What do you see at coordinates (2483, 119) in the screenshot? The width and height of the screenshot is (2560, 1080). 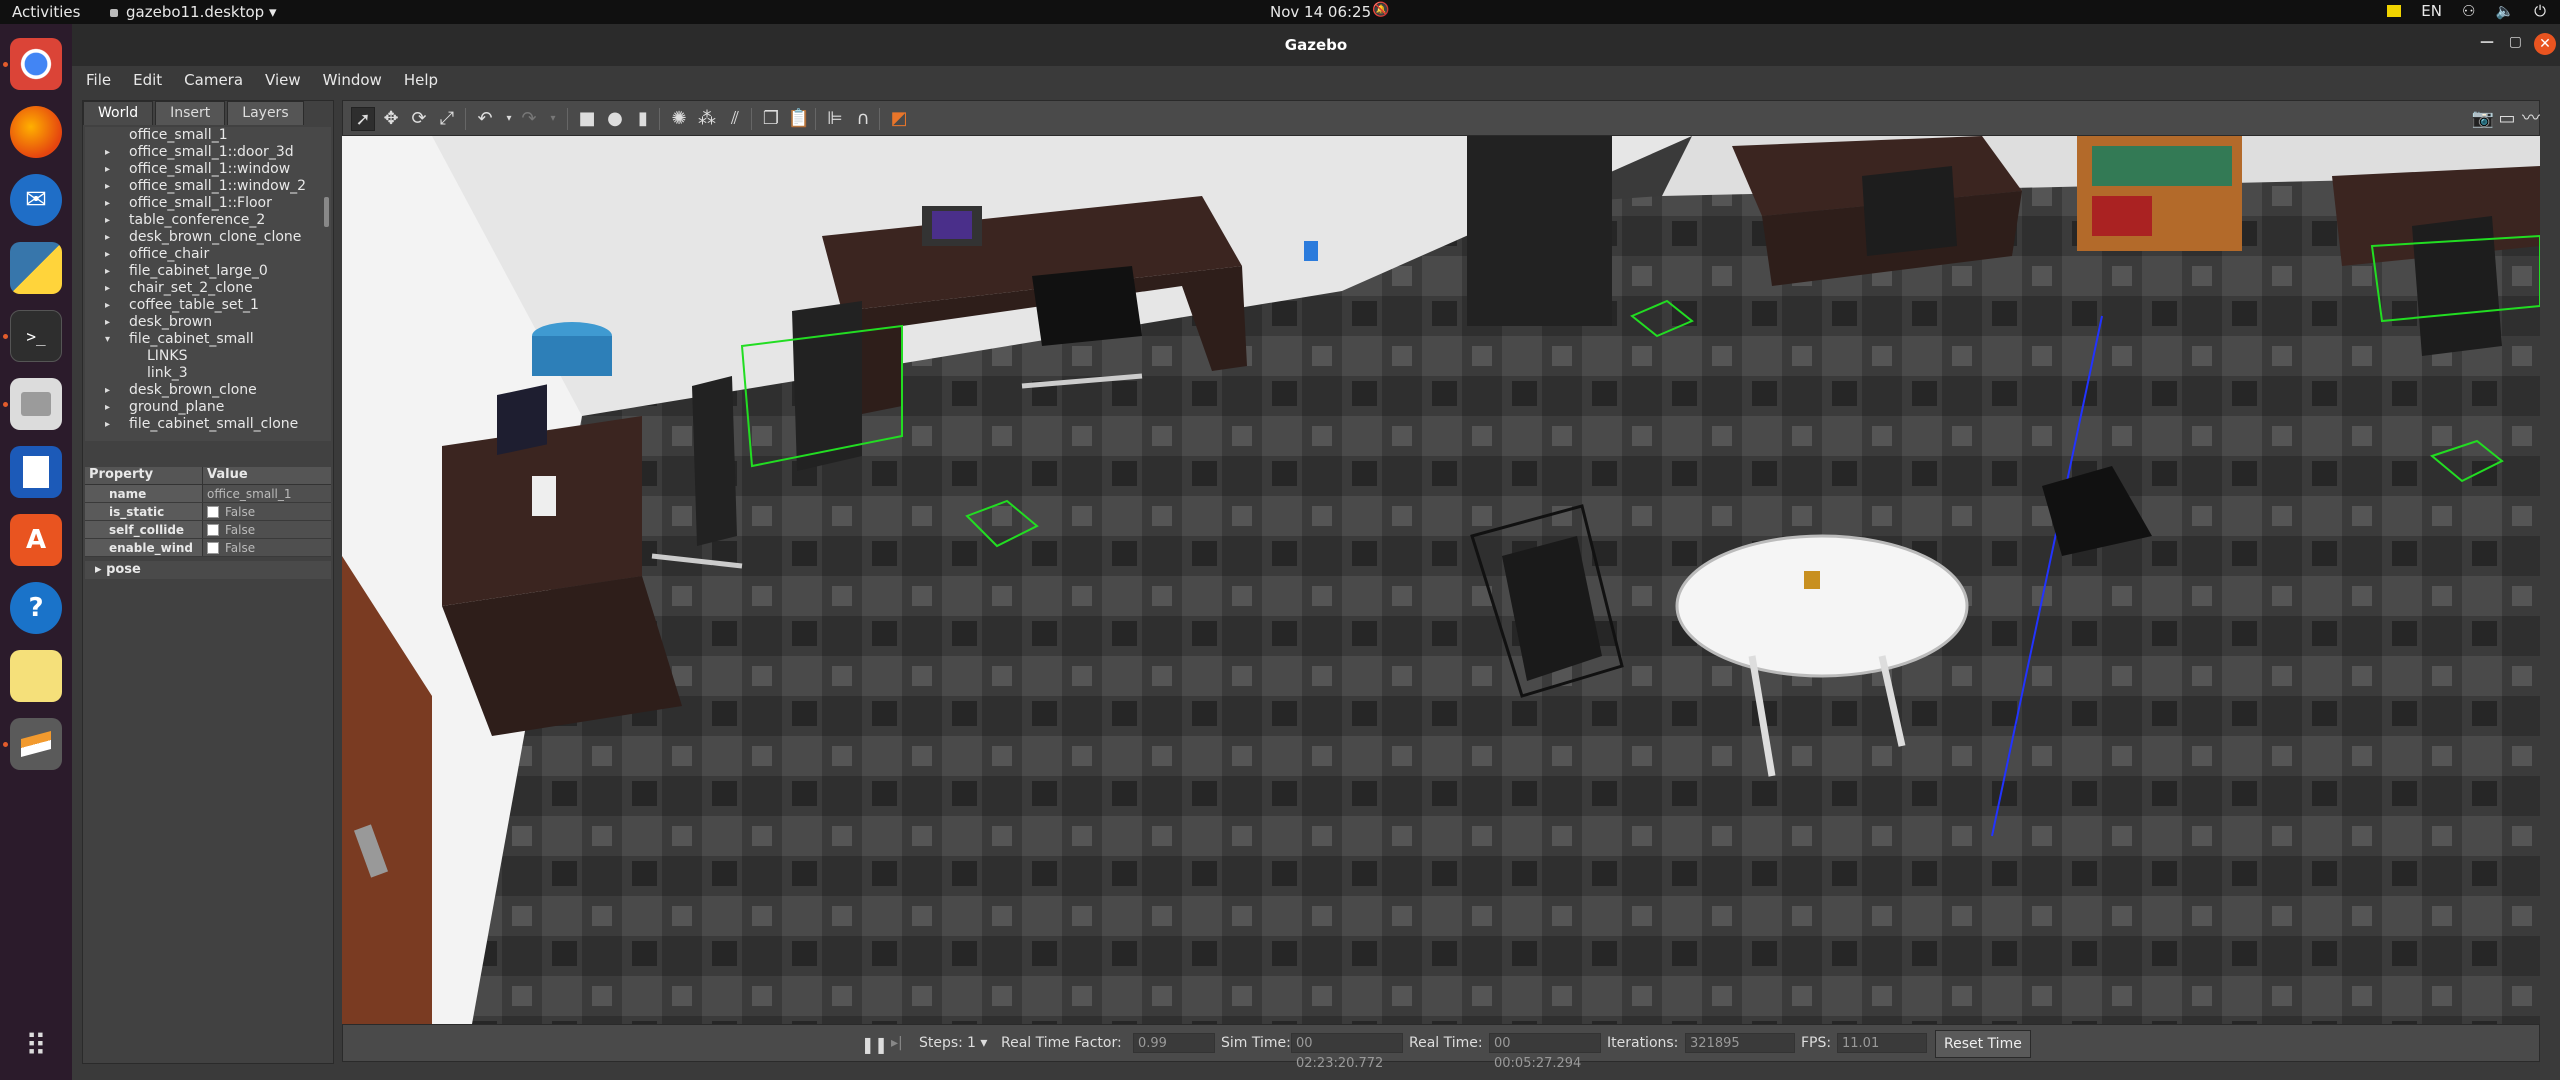 I see `screenshot-icon: 📷` at bounding box center [2483, 119].